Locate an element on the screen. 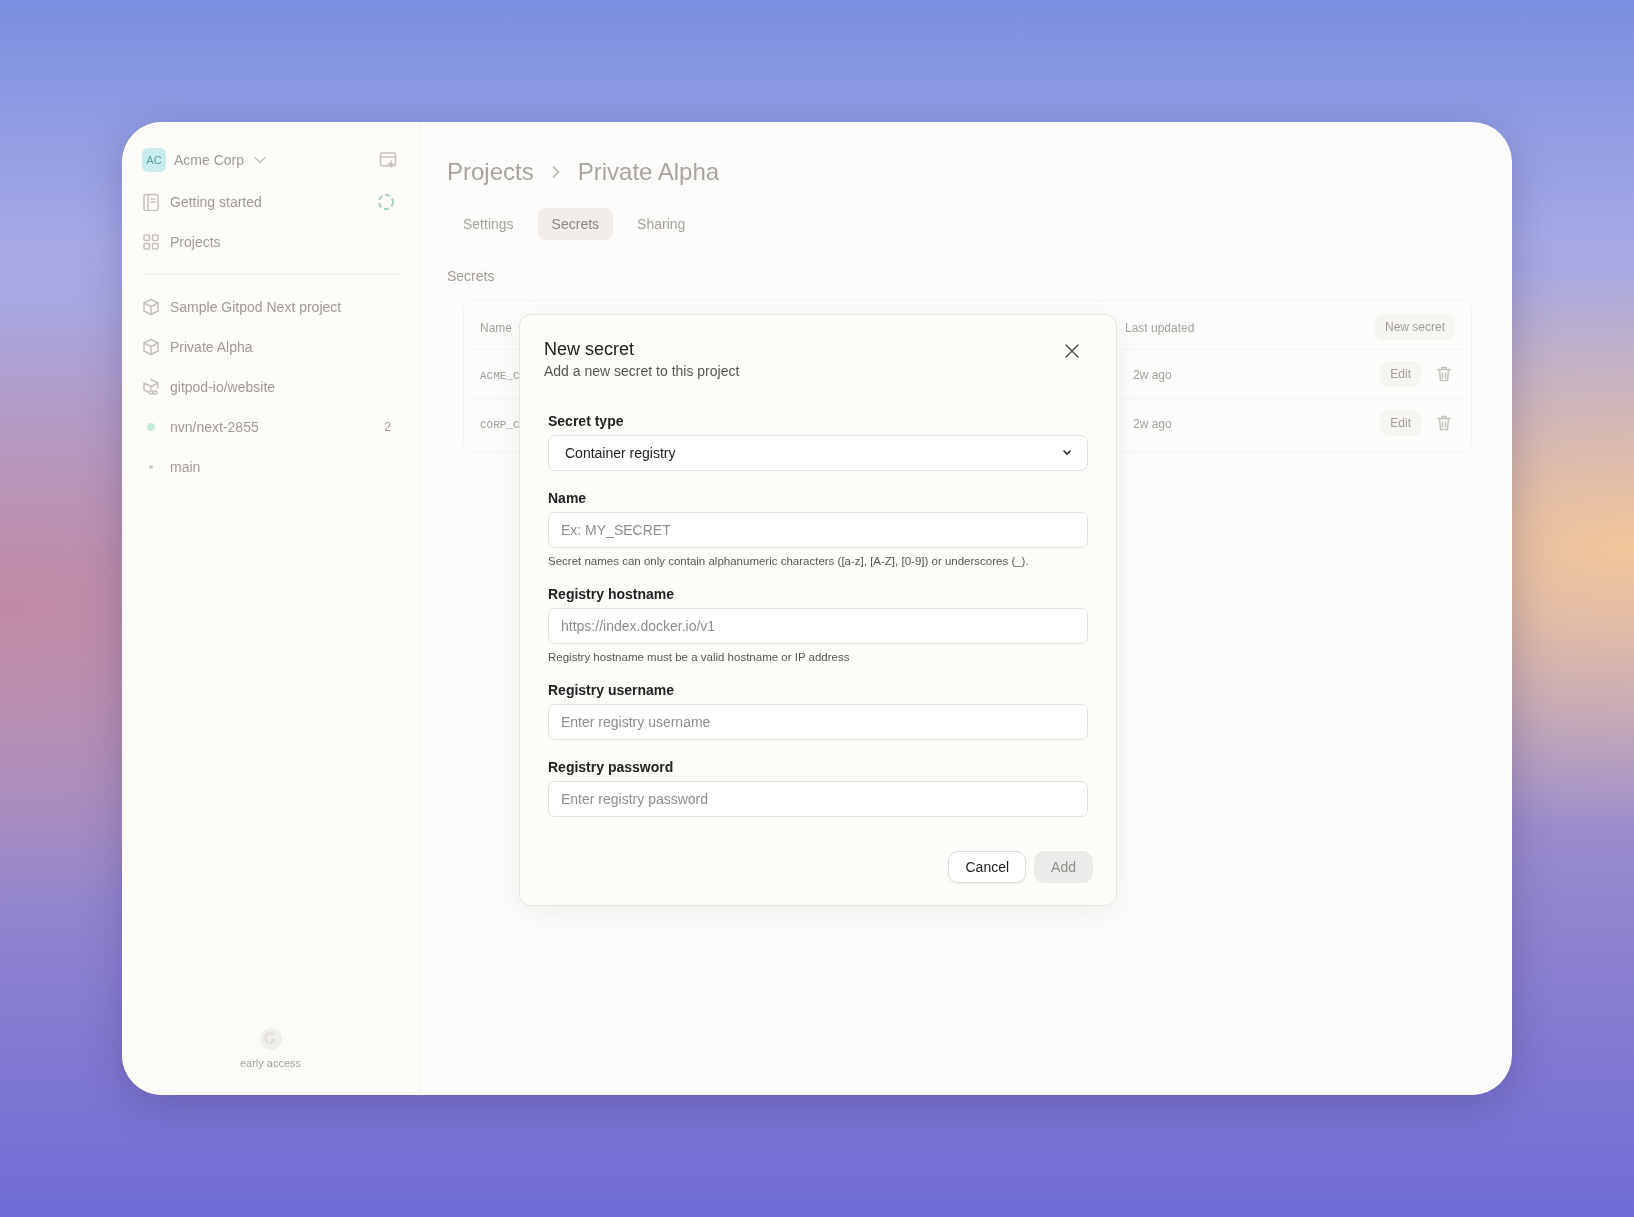 This screenshot has height=1217, width=1634. logo-icon is located at coordinates (270, 1039).